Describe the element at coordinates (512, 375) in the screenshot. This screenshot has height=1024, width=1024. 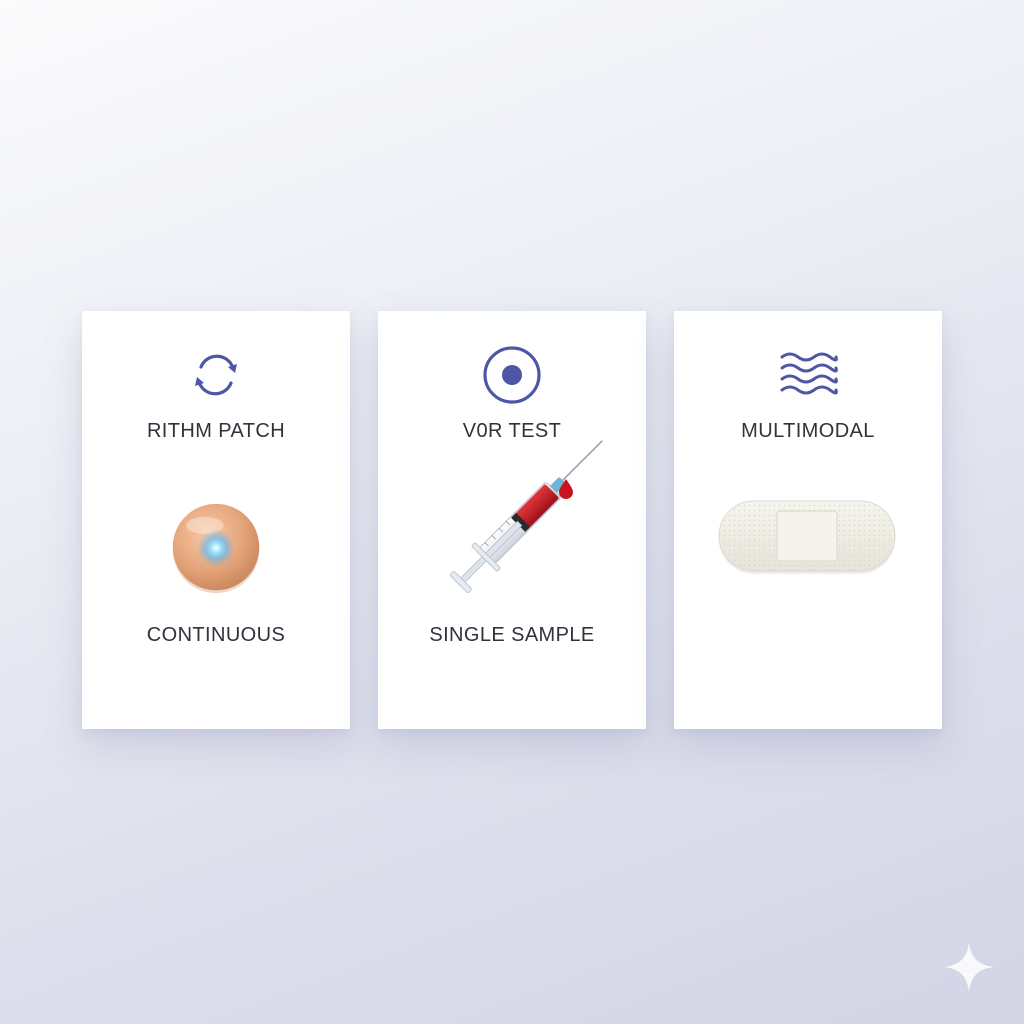
I see `target-circle-icon` at that location.